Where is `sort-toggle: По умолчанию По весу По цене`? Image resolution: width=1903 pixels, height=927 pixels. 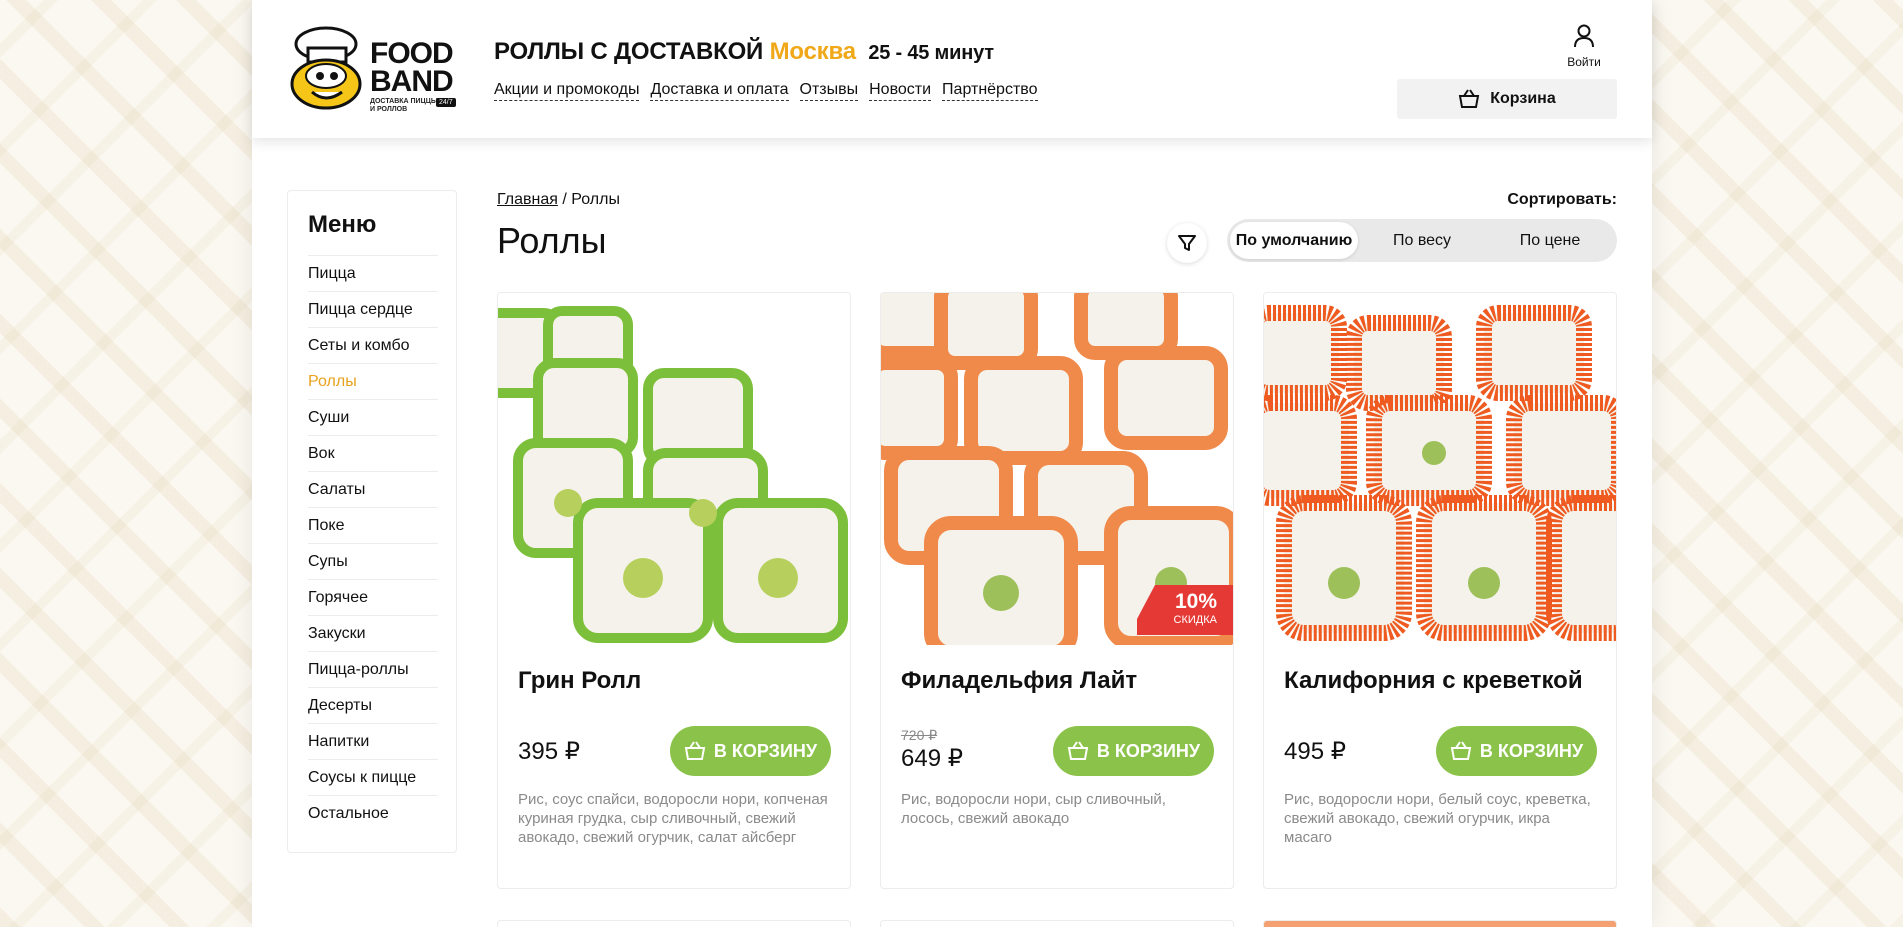 sort-toggle: По умолчанию По весу По цене is located at coordinates (1422, 240).